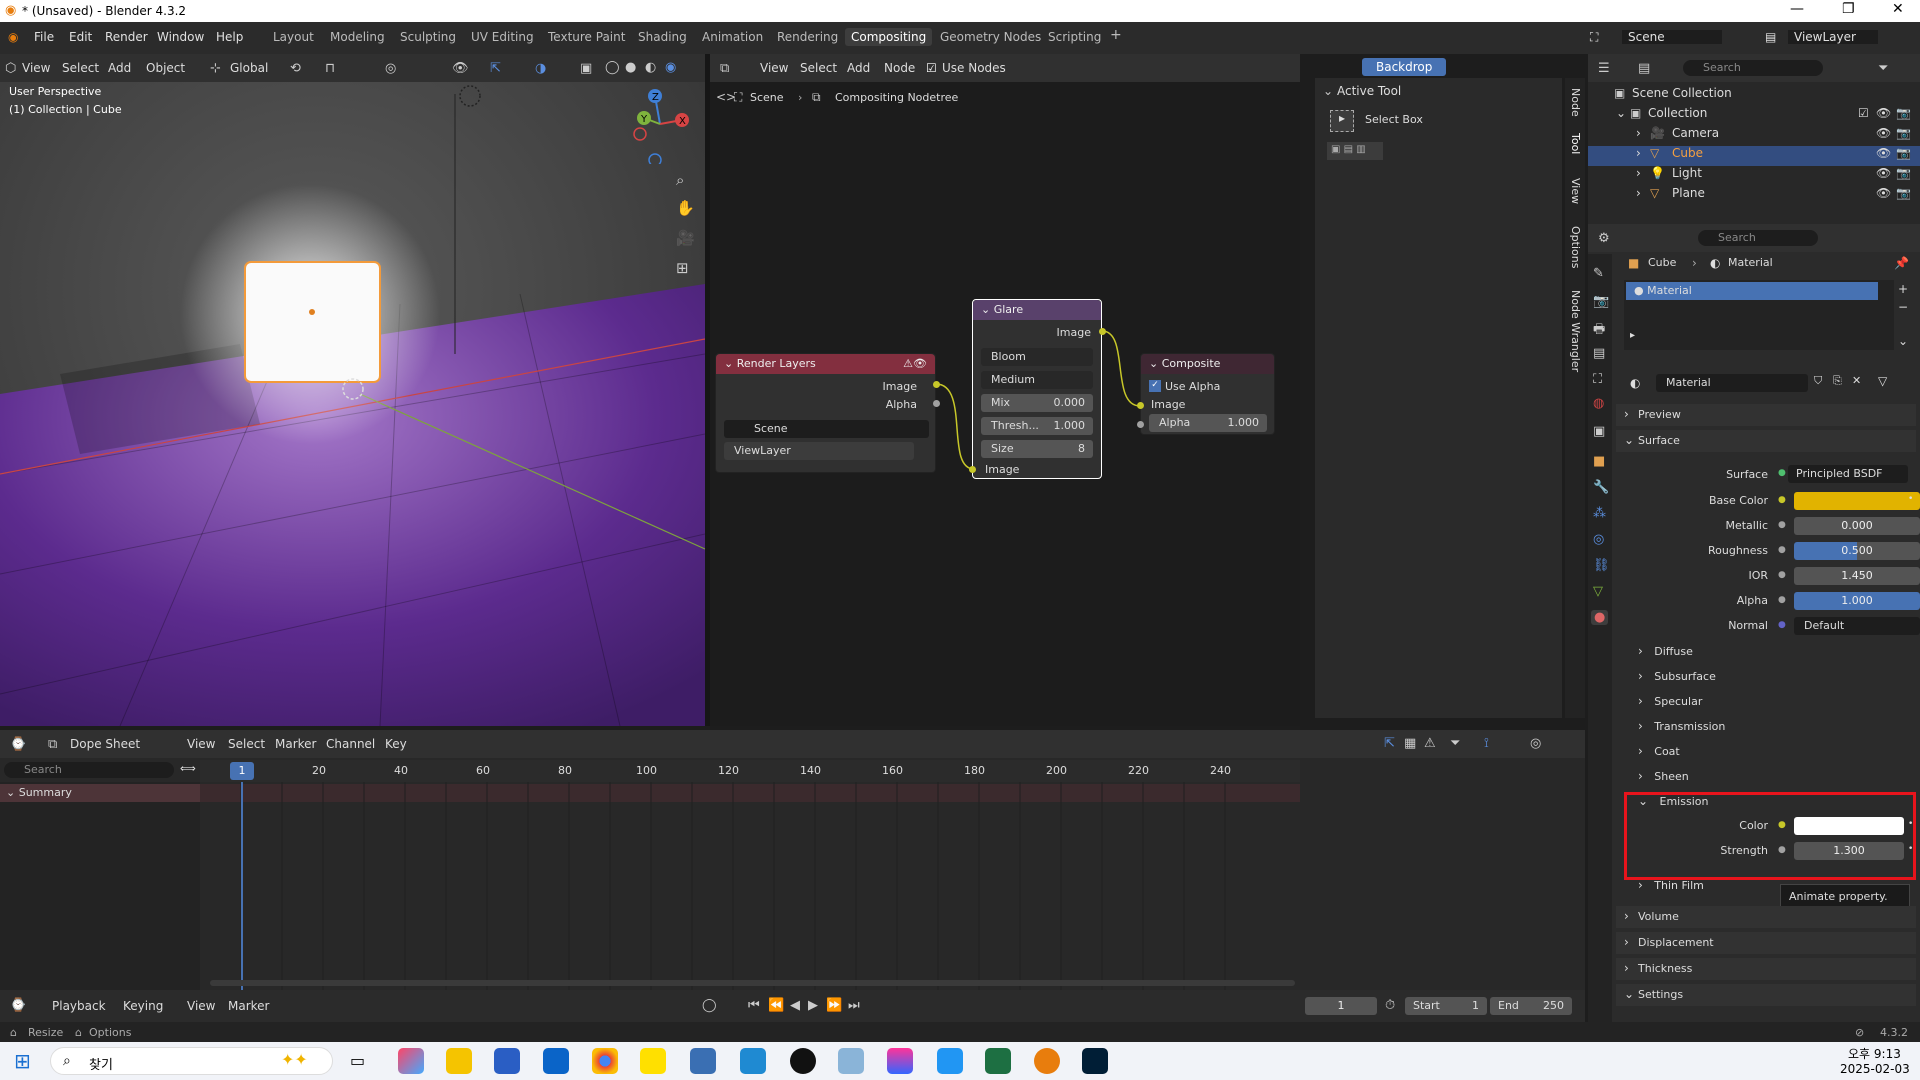 This screenshot has height=1080, width=1920. What do you see at coordinates (795, 1005) in the screenshot?
I see `play-reverse-icon: ◀` at bounding box center [795, 1005].